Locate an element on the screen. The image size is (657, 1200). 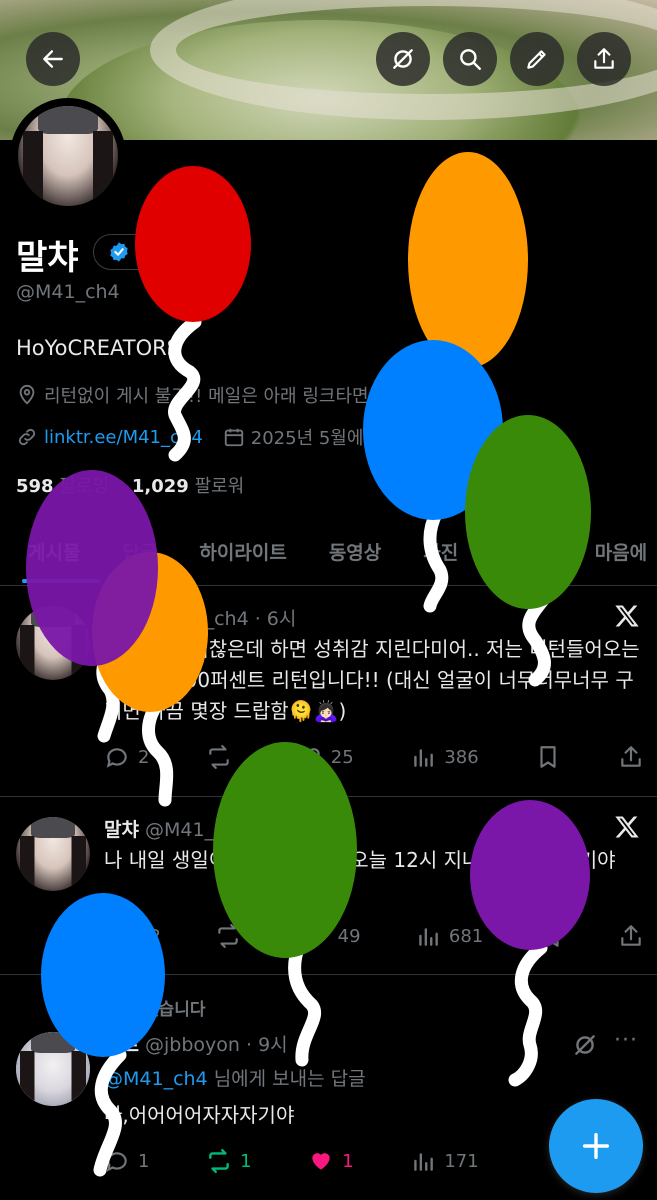
profile-tabs: 게시물 답글 하이라이트 동영상 사진 아티클 마음에 is located at coordinates (328, 557).